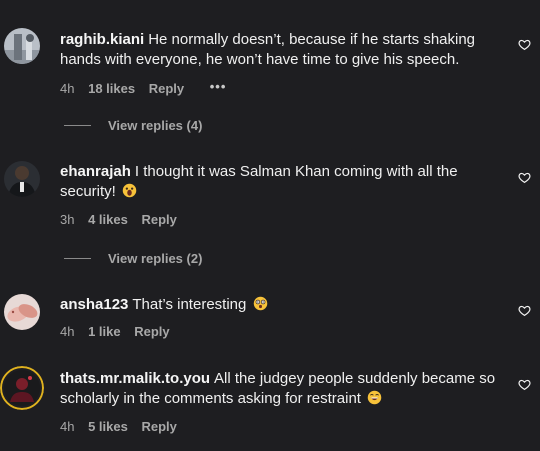 The image size is (540, 451). I want to click on comment-meta: 4h 5 likes Reply, so click(123, 427).